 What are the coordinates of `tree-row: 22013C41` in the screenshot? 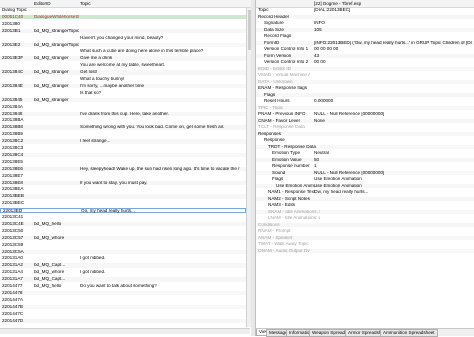 It's located at (123, 217).